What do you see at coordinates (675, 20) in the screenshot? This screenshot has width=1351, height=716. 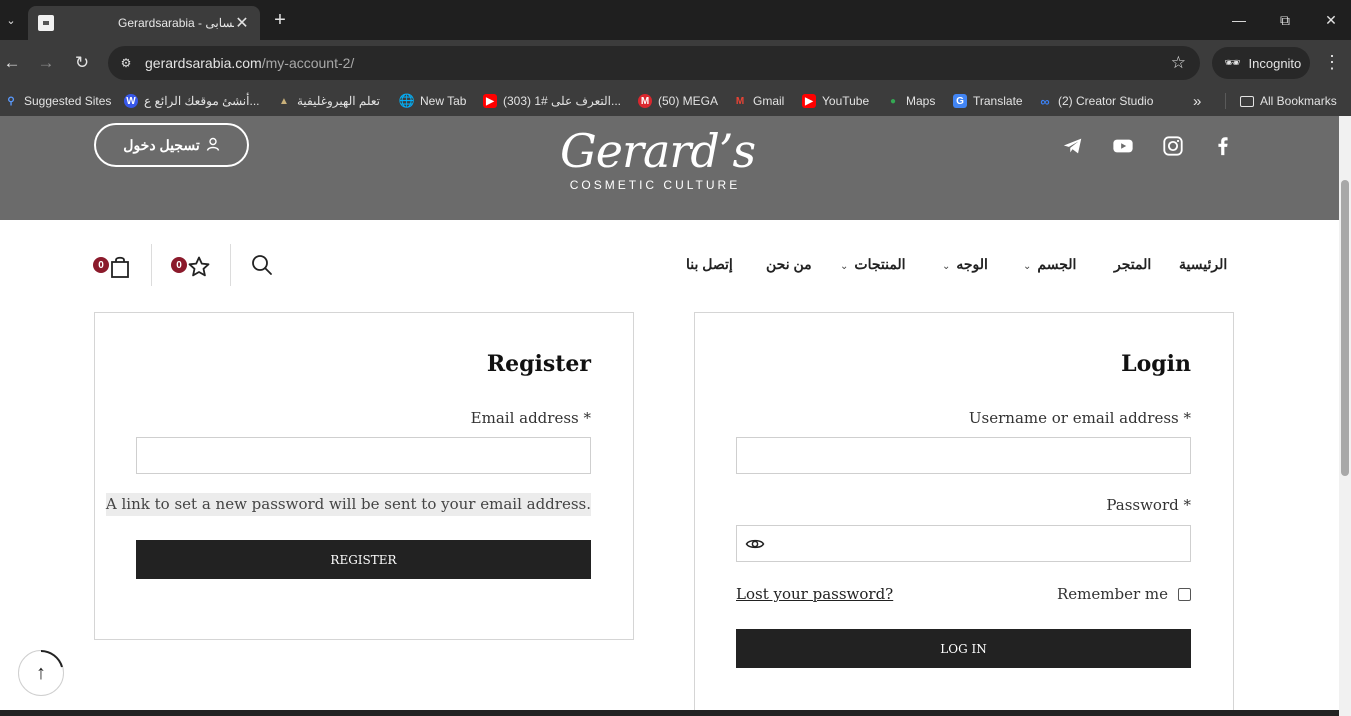 I see `browser-tab-strip: ⌄ Gerardsarabia - حسابى ✕ + — ⧉ ✕` at bounding box center [675, 20].